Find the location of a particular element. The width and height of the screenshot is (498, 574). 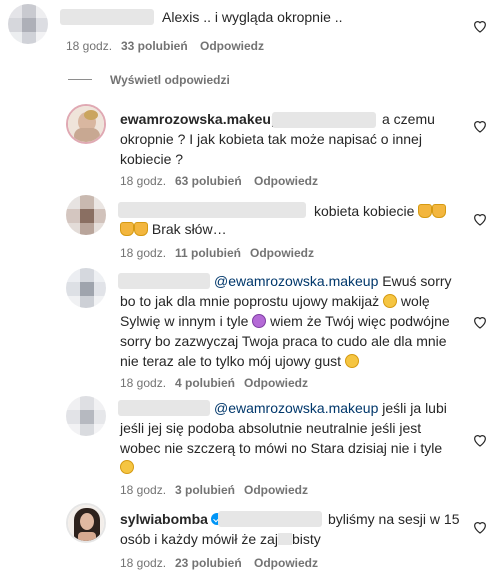

comment-text-line: nie teraz ale to tylko mój ujowy gust is located at coordinates (239, 361).